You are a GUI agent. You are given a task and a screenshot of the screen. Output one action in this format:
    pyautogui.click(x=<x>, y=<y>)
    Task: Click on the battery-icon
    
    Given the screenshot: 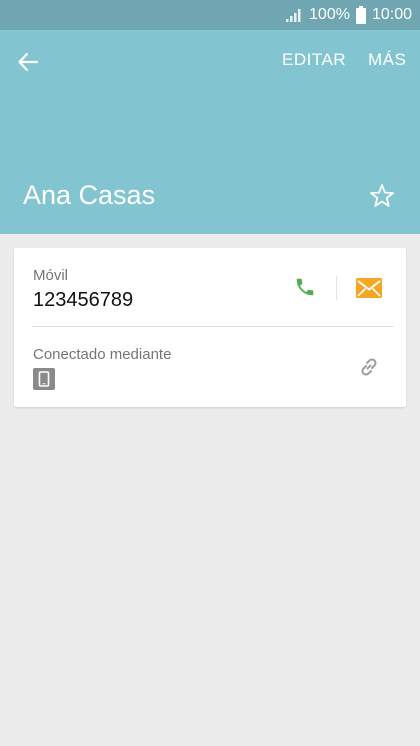 What is the action you would take?
    pyautogui.click(x=360, y=15)
    